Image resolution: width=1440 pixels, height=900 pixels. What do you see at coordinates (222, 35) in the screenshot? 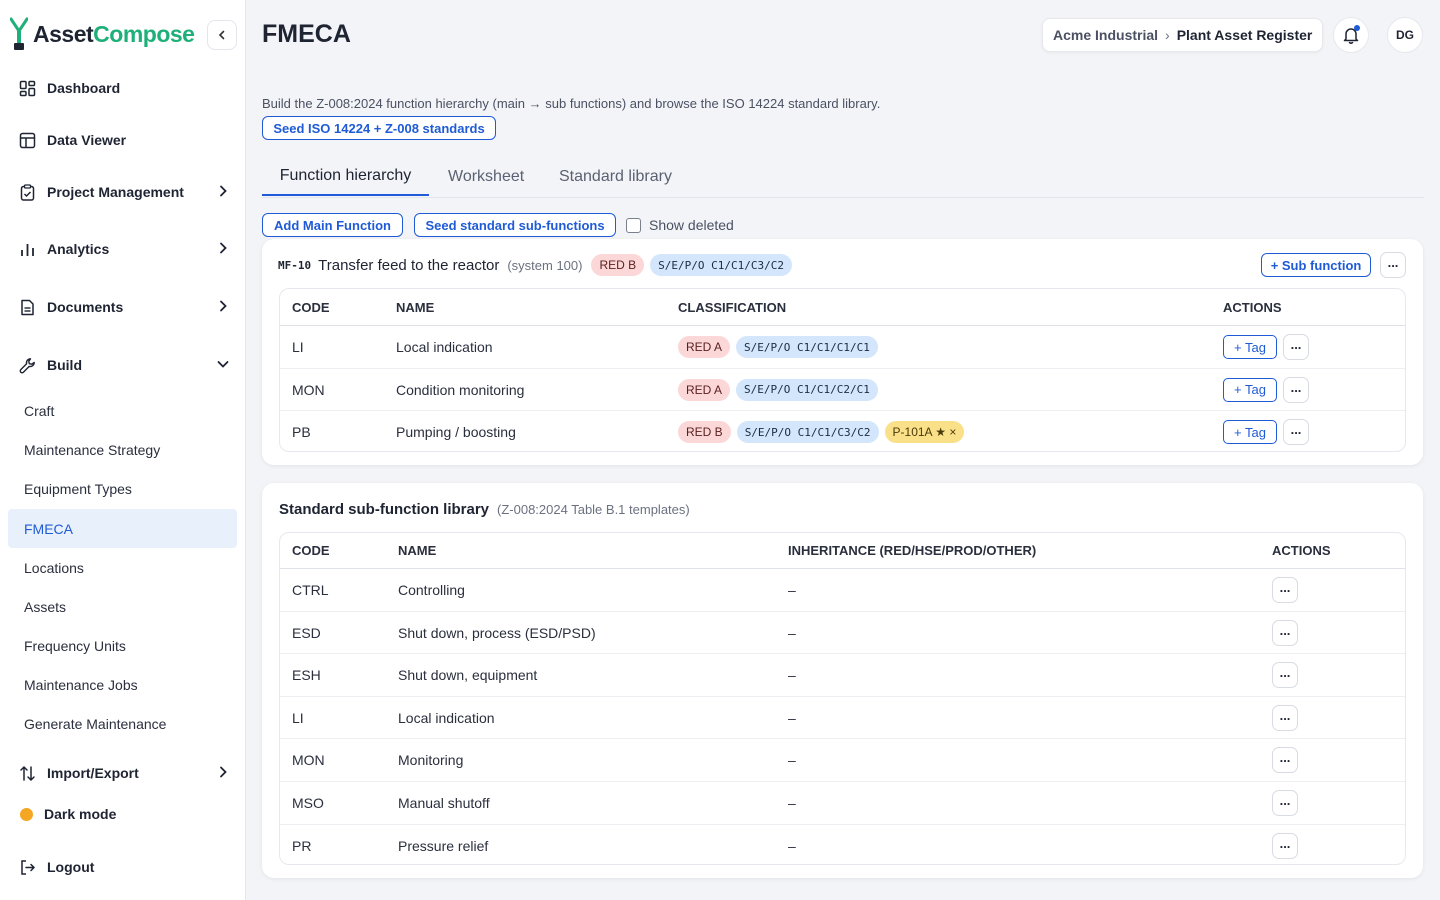
I see `collapse-sidebar-button` at bounding box center [222, 35].